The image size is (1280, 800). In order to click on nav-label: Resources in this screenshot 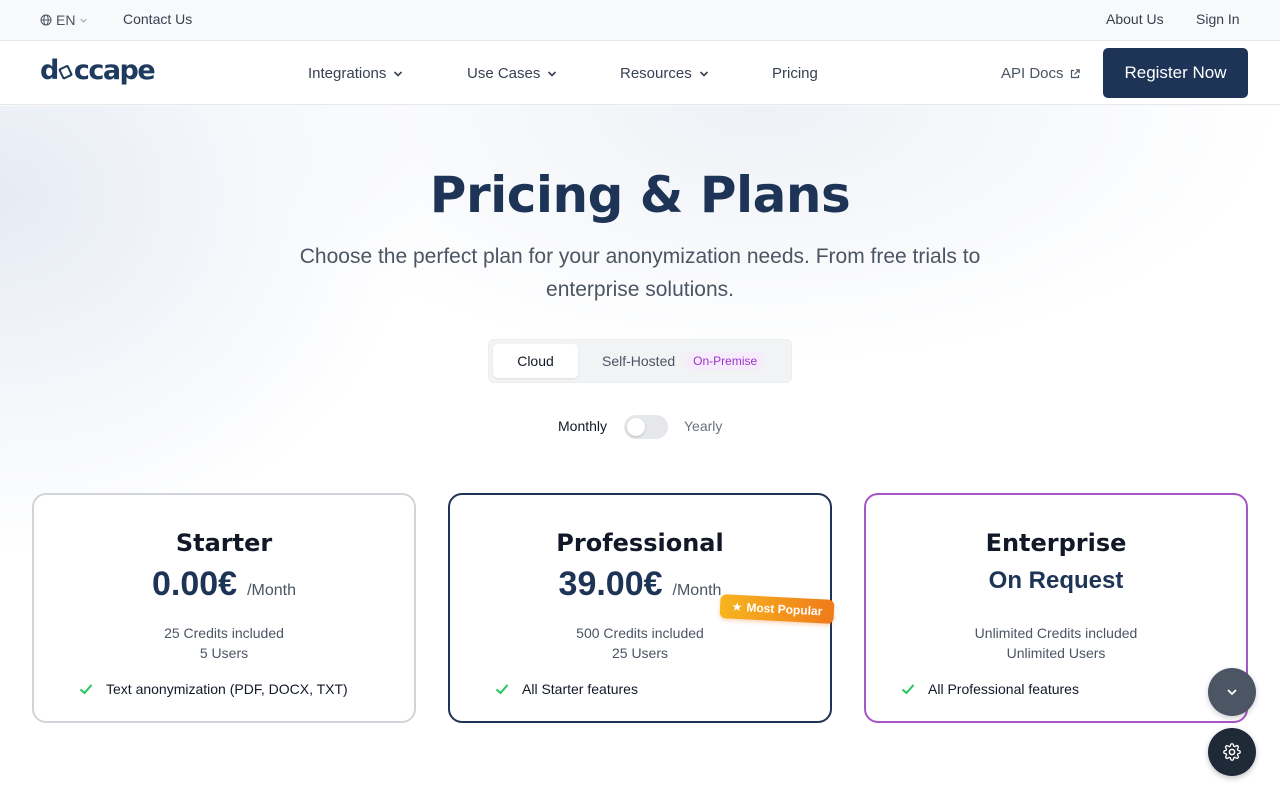, I will do `click(656, 73)`.